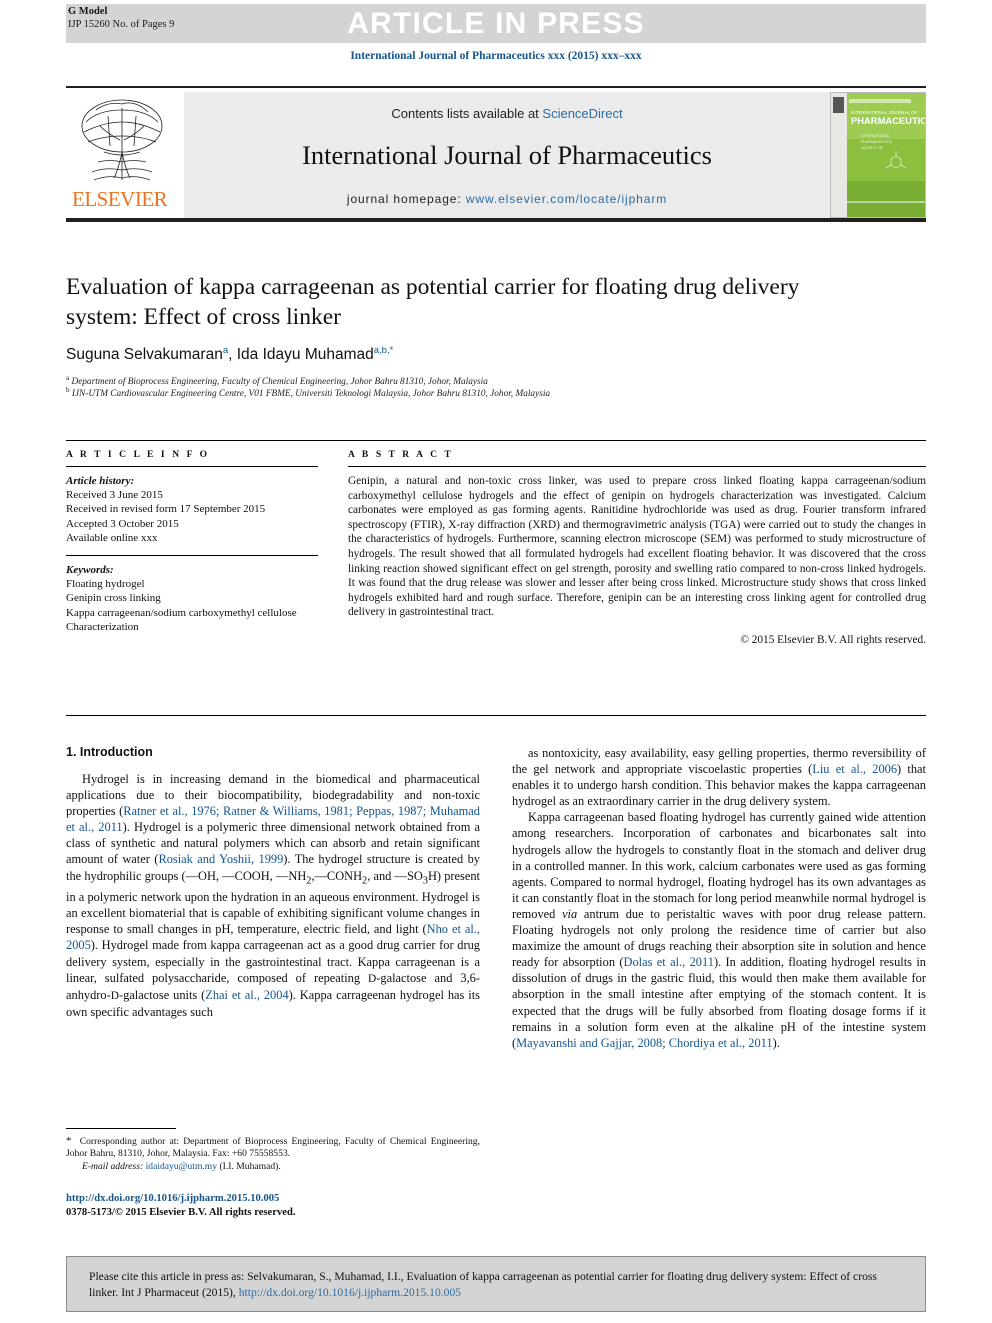 The width and height of the screenshot is (992, 1323). What do you see at coordinates (114, 495) in the screenshot?
I see `history-item: Received 3 June 2015` at bounding box center [114, 495].